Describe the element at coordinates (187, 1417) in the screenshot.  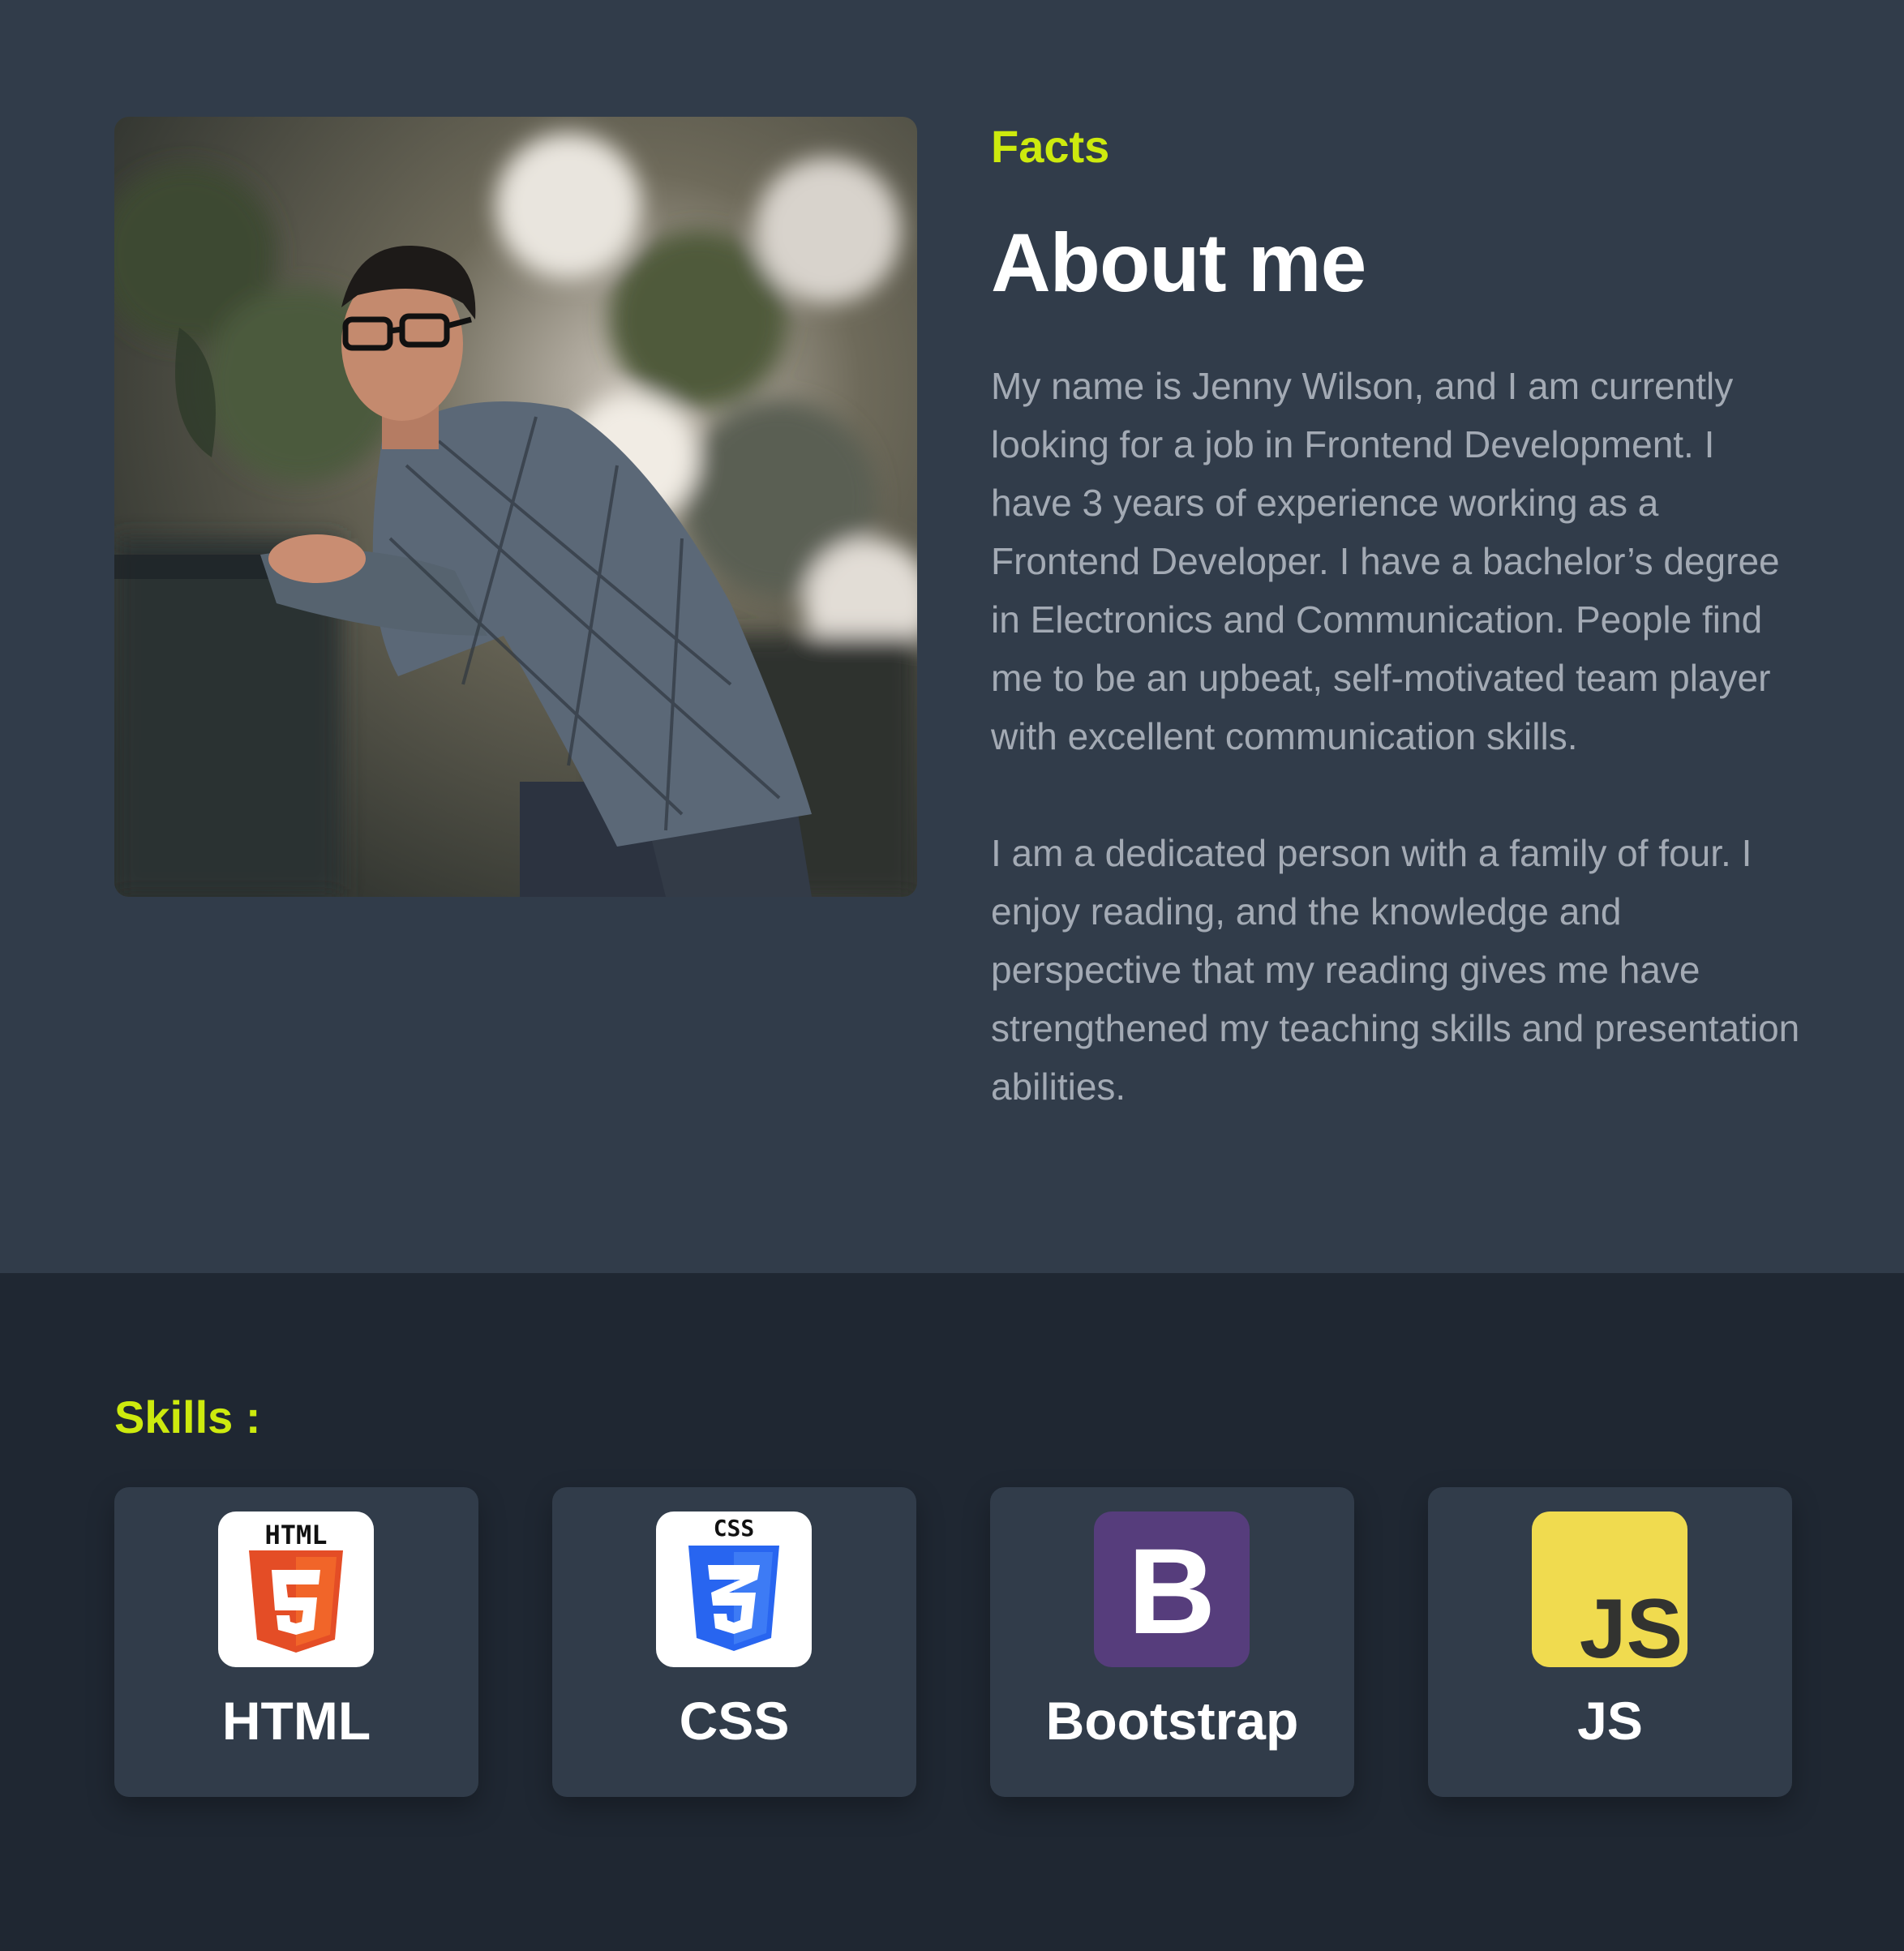
I see `skills-title: Skills :` at that location.